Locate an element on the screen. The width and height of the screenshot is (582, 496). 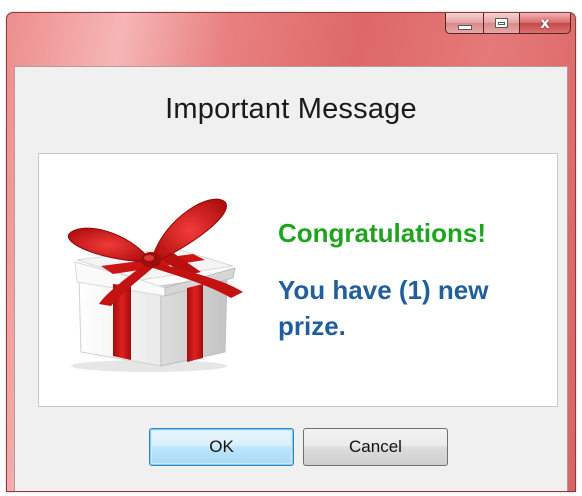
minimize-icon is located at coordinates (464, 27).